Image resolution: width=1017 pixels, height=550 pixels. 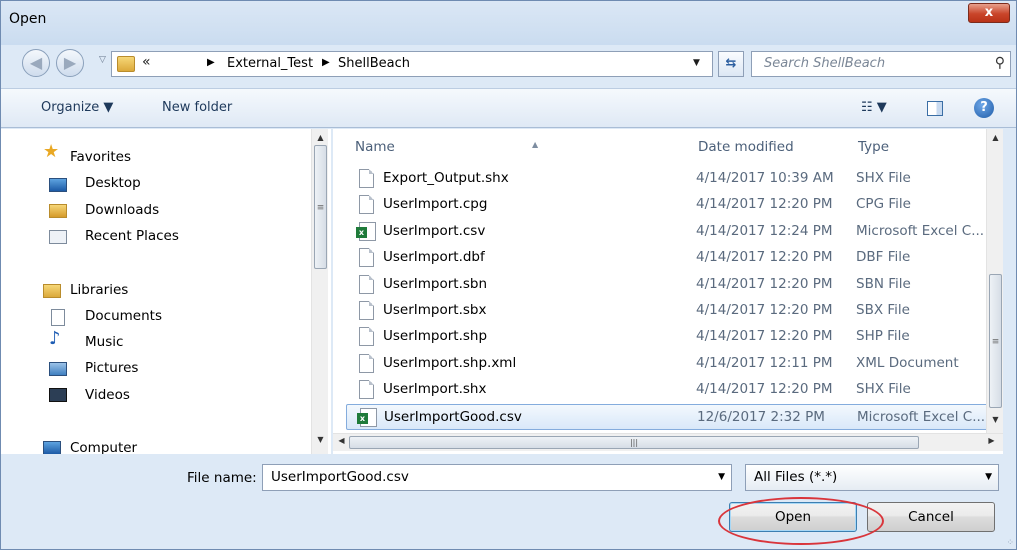 I want to click on new-folder-button: New folder, so click(x=197, y=107).